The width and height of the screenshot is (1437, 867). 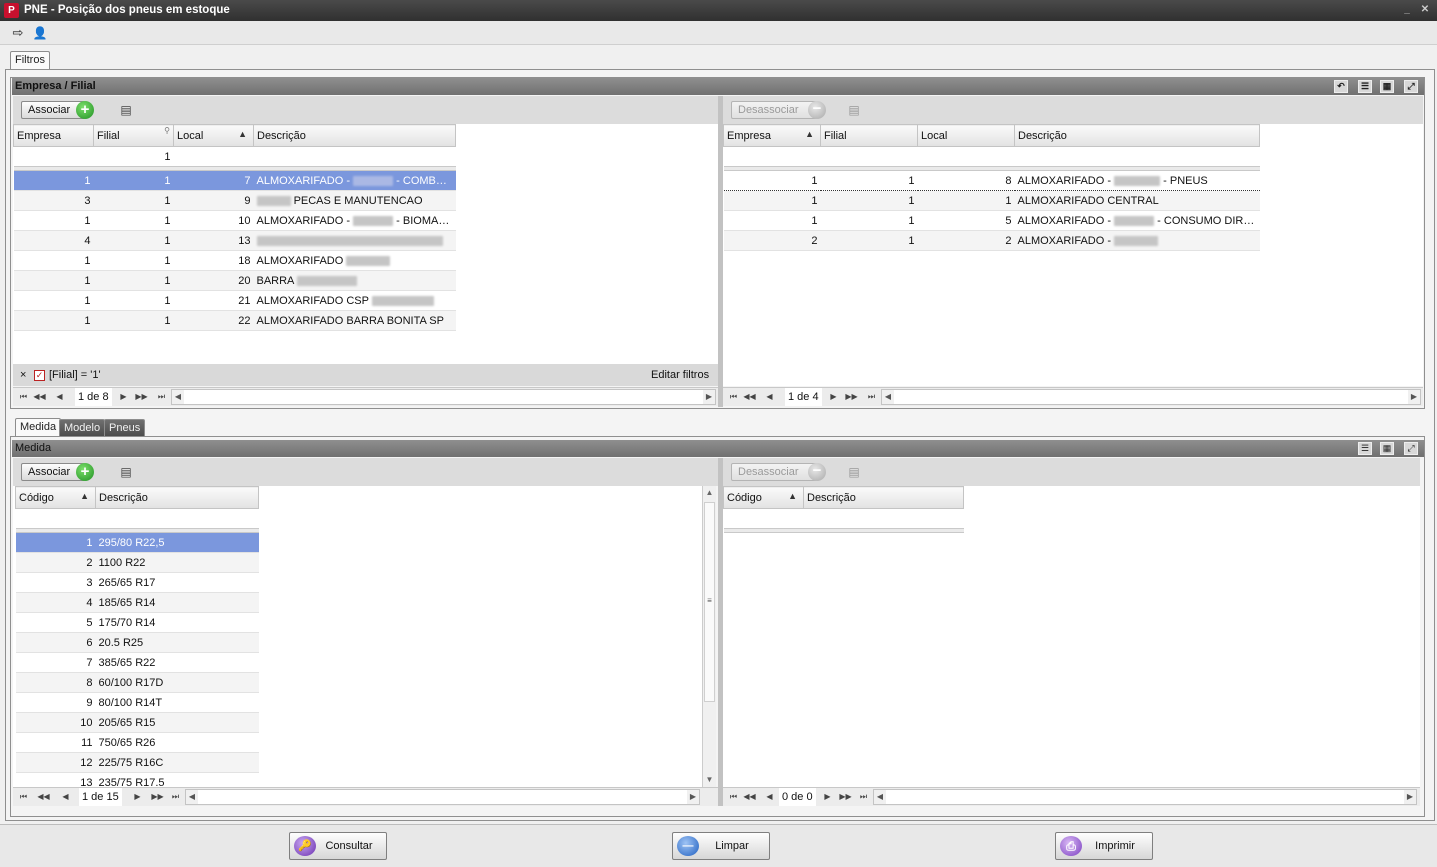 What do you see at coordinates (137, 582) in the screenshot?
I see `table-row: 3 265/65 R17` at bounding box center [137, 582].